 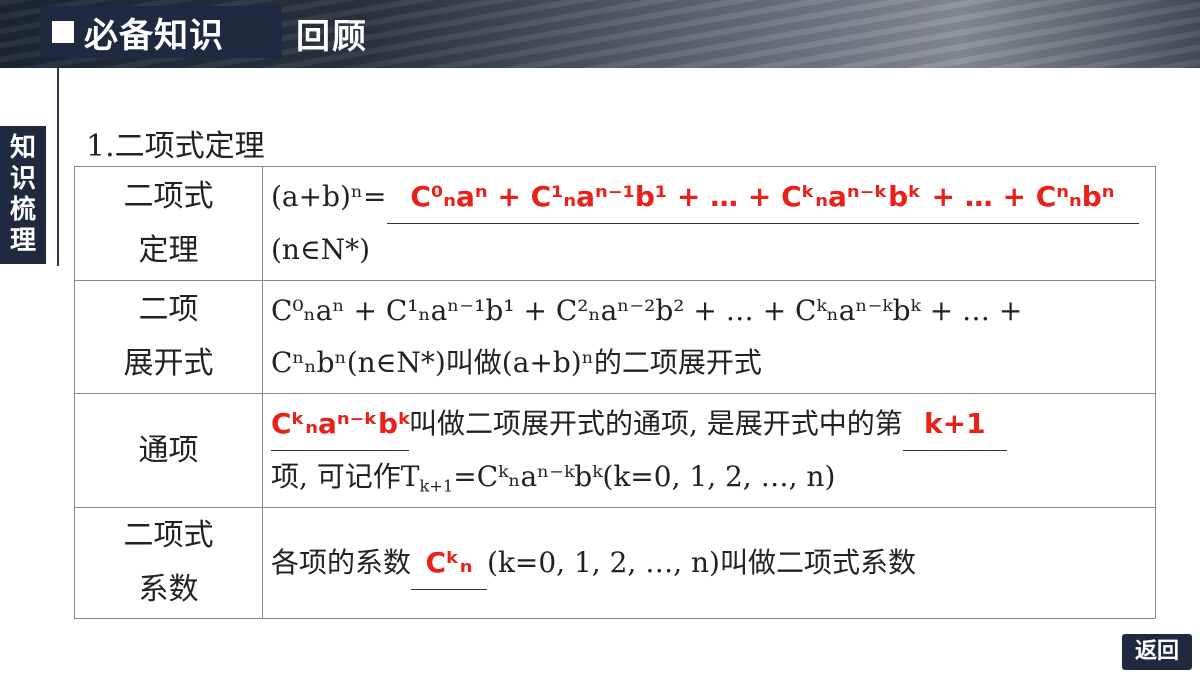 I want to click on row-label-line: 系数, so click(x=168, y=589).